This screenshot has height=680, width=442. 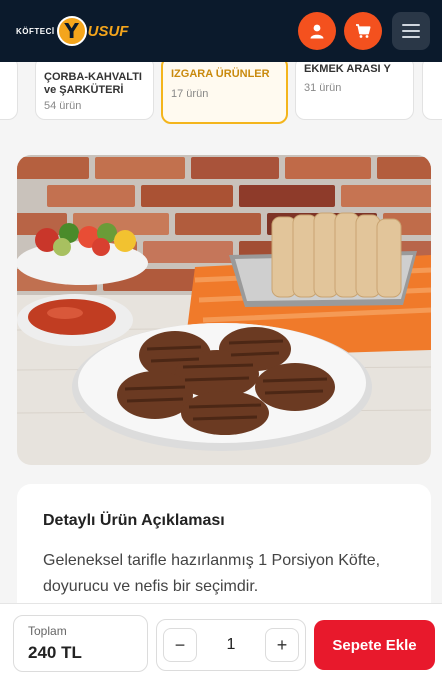 I want to click on logo-prefix: KÖFTECİ, so click(x=35, y=31).